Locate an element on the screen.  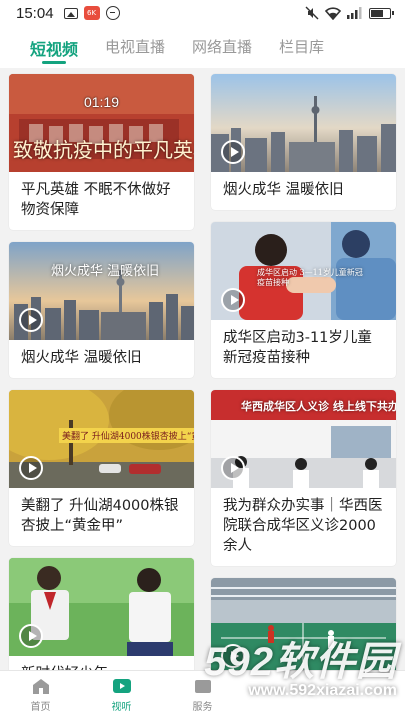
video-title: 新时代好少年 is located at coordinates (101, 663).